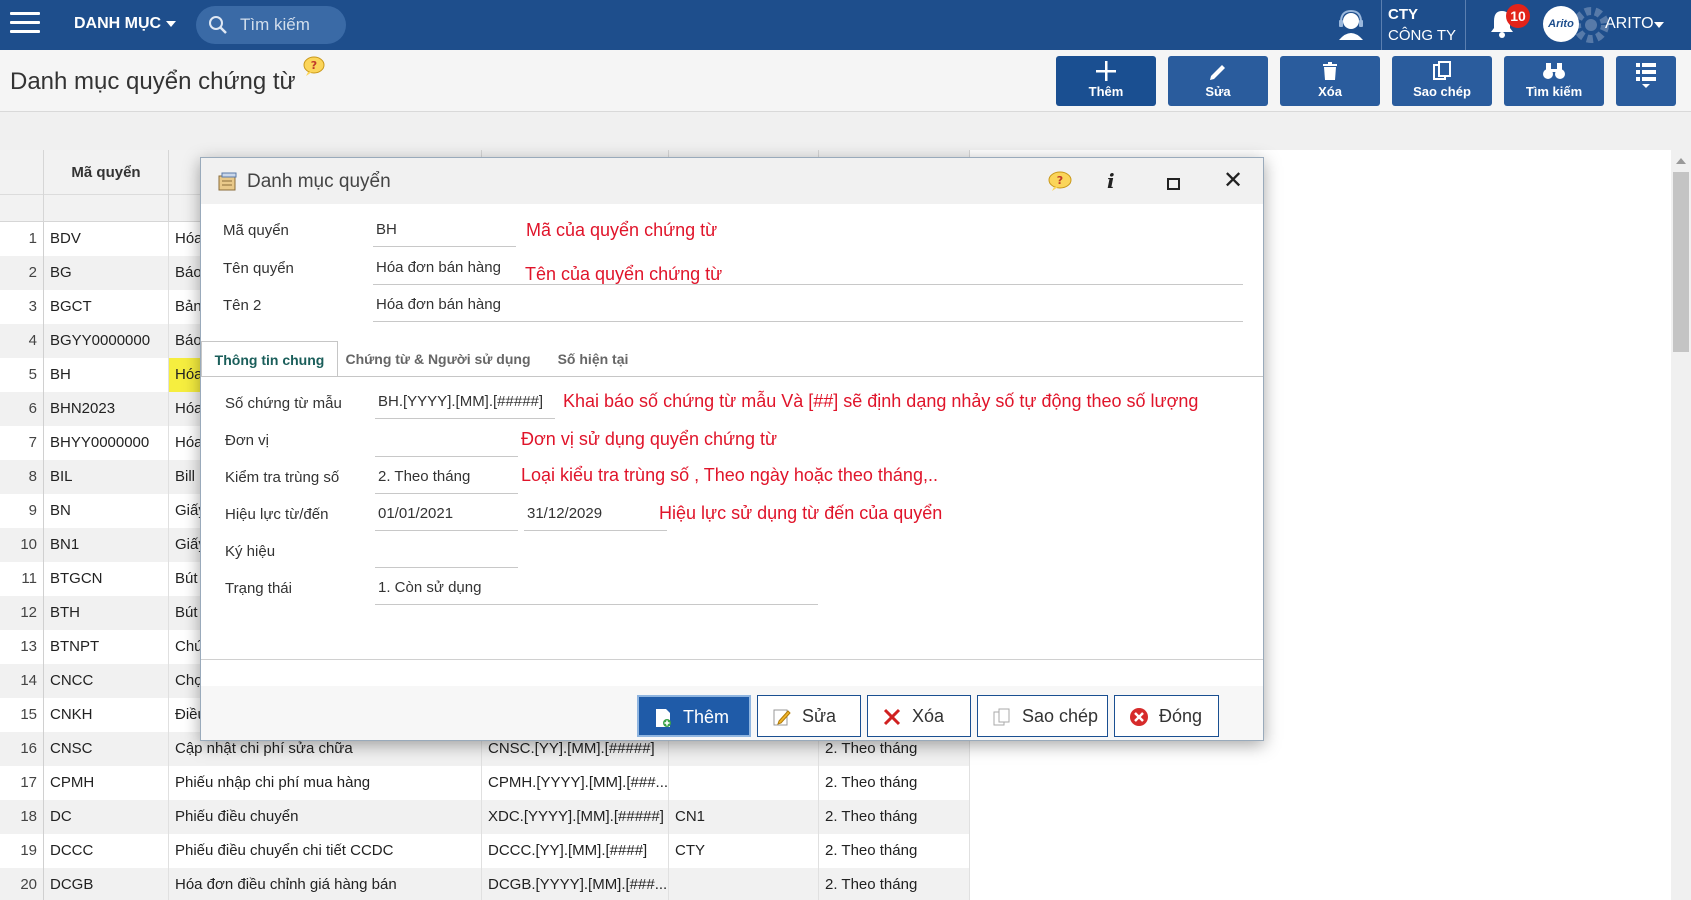 This screenshot has width=1691, height=900. Describe the element at coordinates (1681, 525) in the screenshot. I see `vertical-scrollbar` at that location.